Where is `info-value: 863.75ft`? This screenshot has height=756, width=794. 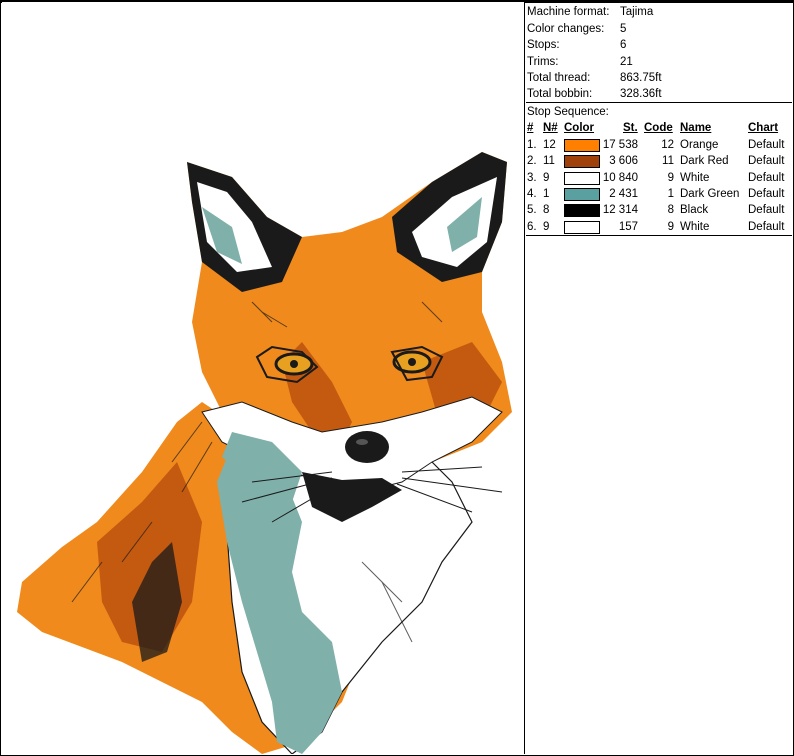
info-value: 863.75ft is located at coordinates (641, 78).